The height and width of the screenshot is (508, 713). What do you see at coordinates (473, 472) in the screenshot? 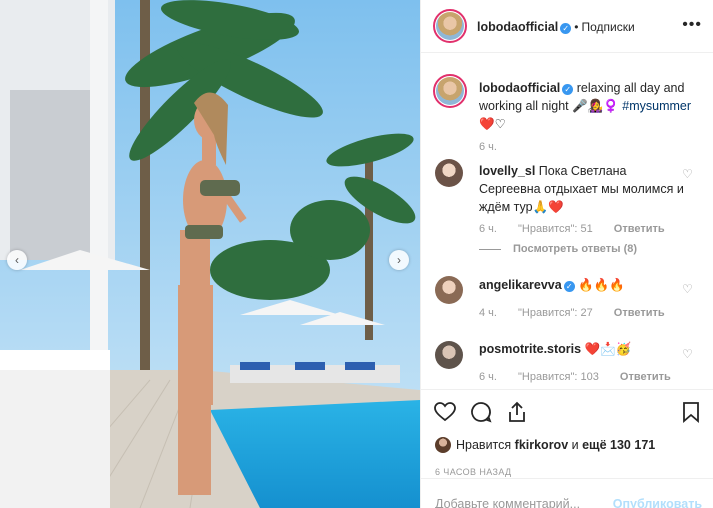
I see `post-timestamp: 6 ЧАСОВ НАЗАД` at bounding box center [473, 472].